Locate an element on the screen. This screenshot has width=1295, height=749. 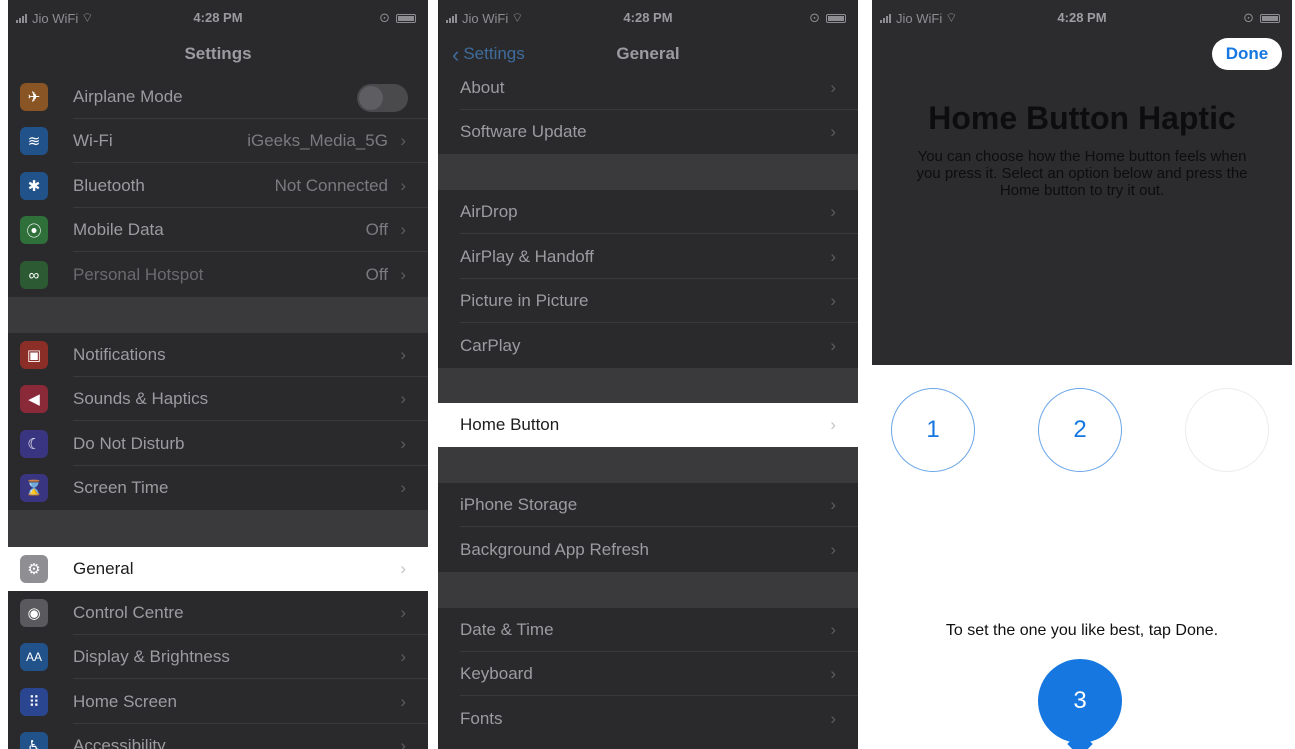
haptic-prompt: To set the one you like best, tap Done. is located at coordinates (1082, 630).